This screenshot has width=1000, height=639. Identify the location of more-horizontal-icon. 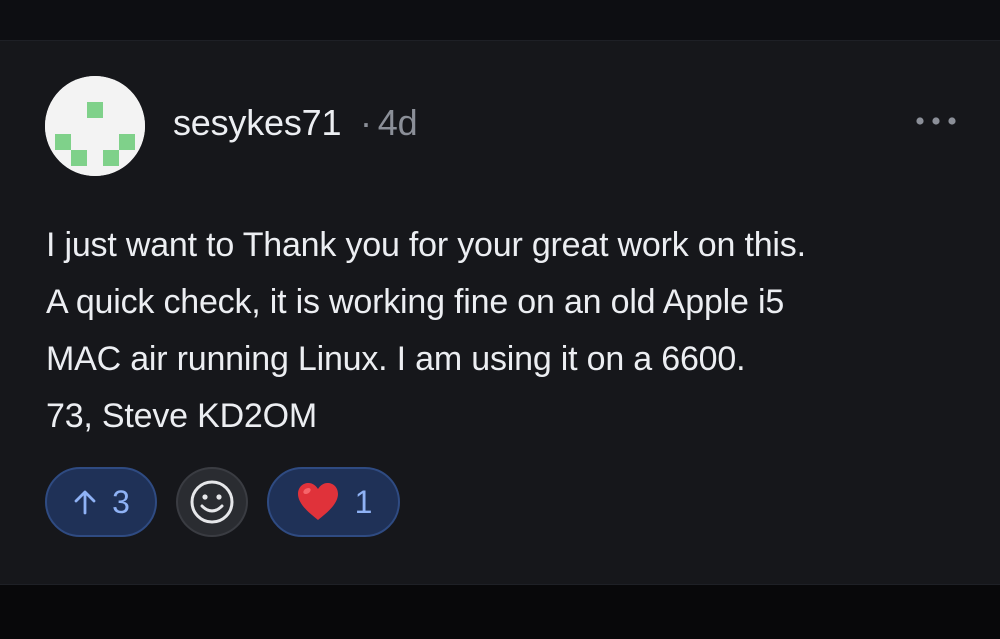
(936, 121).